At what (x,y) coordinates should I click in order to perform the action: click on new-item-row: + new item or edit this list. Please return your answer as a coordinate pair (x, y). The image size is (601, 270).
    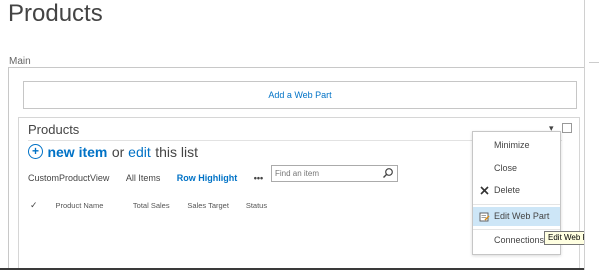
    Looking at the image, I should click on (113, 152).